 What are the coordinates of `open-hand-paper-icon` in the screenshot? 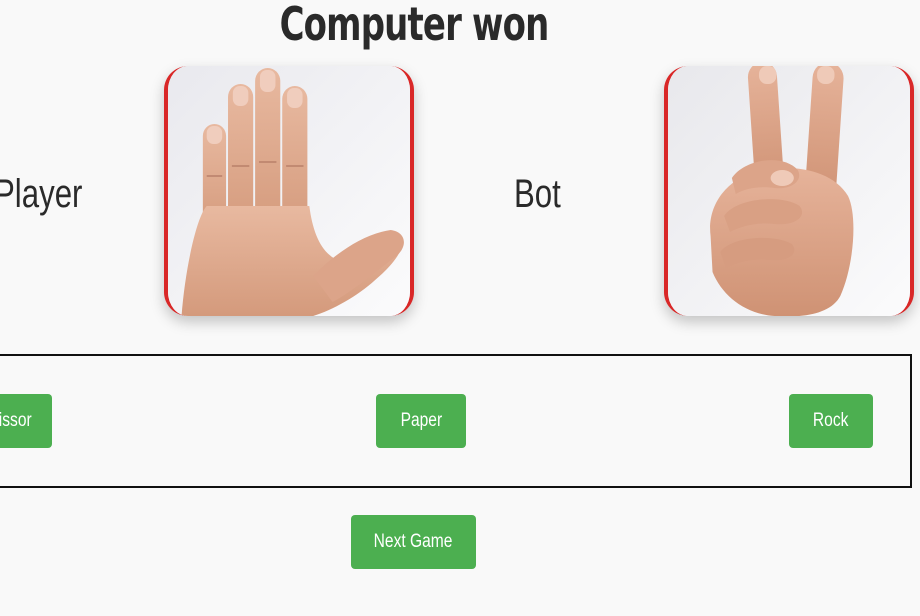 It's located at (289, 191).